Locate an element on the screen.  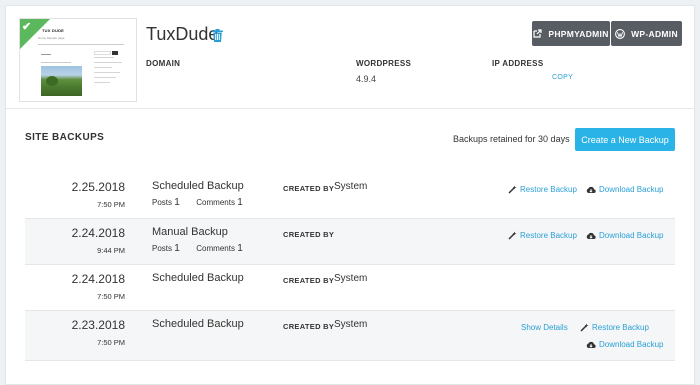
ip-address-label: IP ADDRESS is located at coordinates (518, 63).